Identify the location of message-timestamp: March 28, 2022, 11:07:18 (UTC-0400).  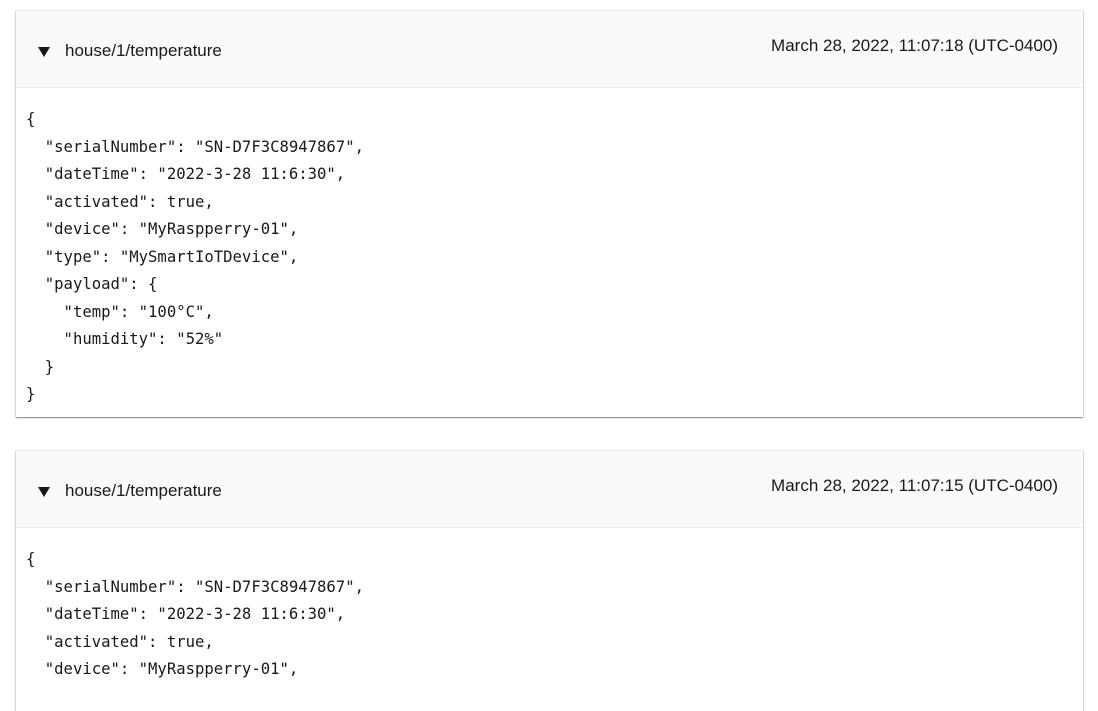
(914, 45).